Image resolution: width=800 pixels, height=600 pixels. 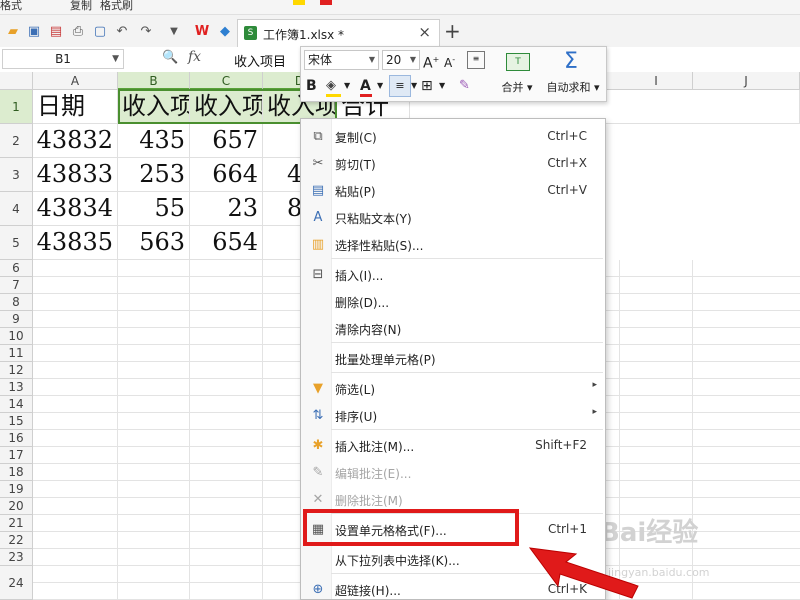 What do you see at coordinates (427, 86) in the screenshot?
I see `borders-icon: ⊞` at bounding box center [427, 86].